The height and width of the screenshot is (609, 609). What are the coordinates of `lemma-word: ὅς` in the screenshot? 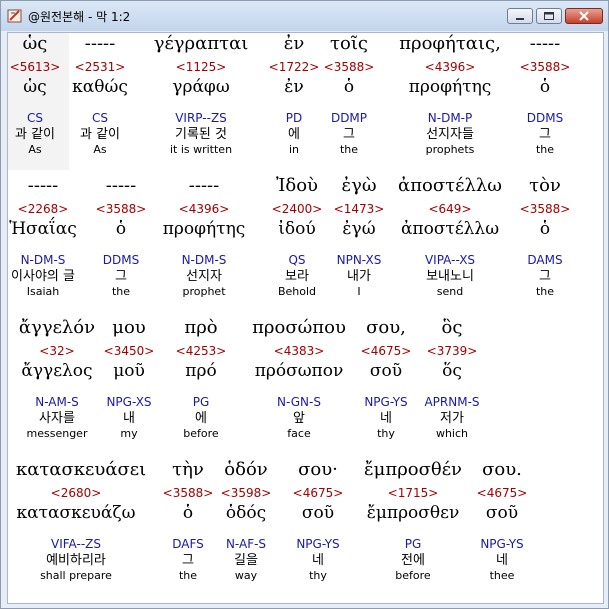 It's located at (452, 371).